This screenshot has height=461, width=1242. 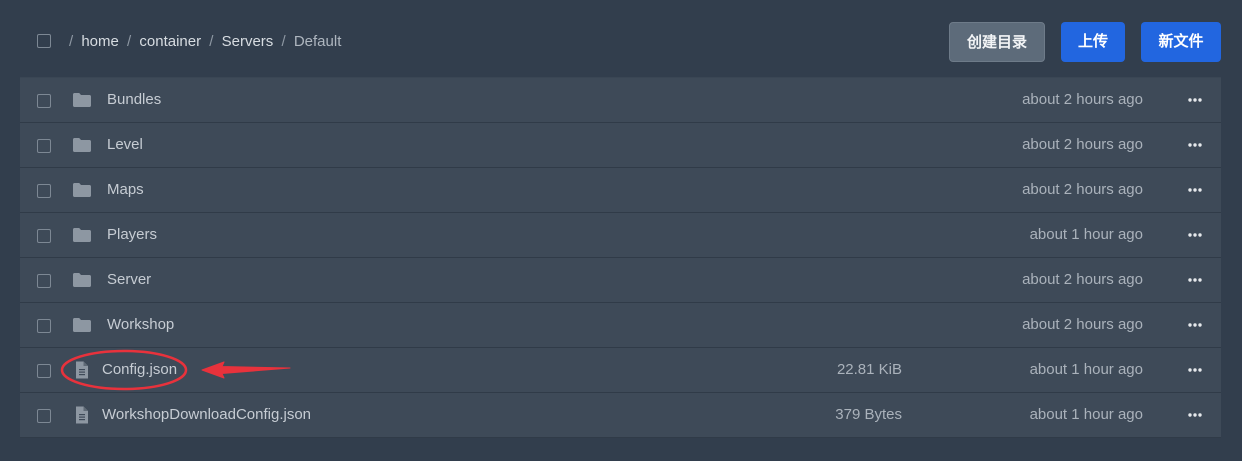 What do you see at coordinates (1181, 42) in the screenshot?
I see `new-file-button: 新文件` at bounding box center [1181, 42].